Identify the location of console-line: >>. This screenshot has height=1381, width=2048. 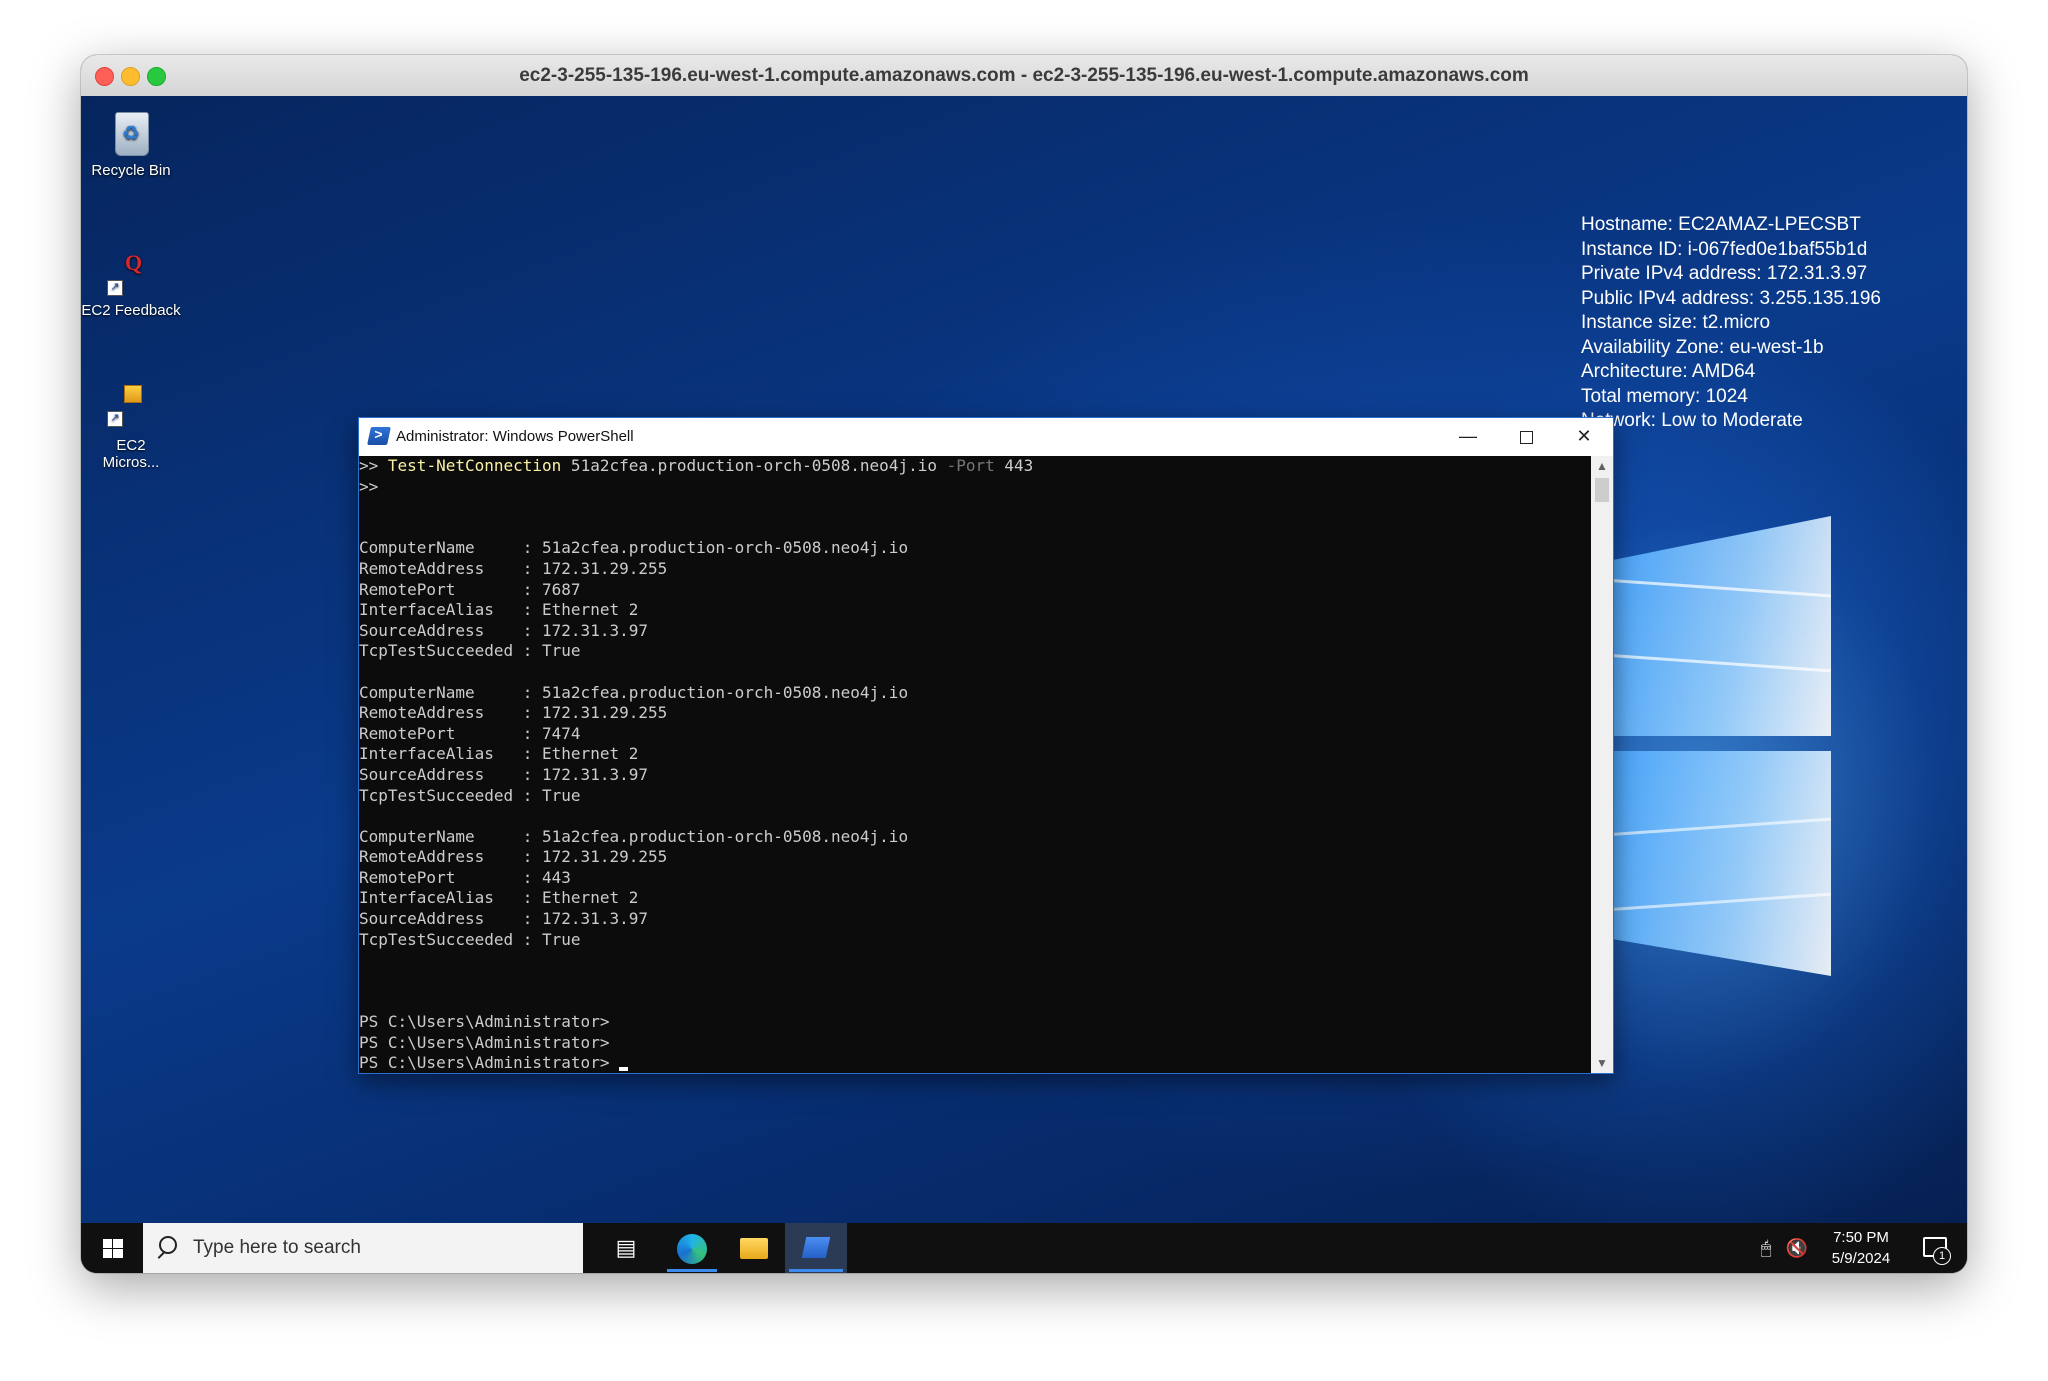
(369, 486).